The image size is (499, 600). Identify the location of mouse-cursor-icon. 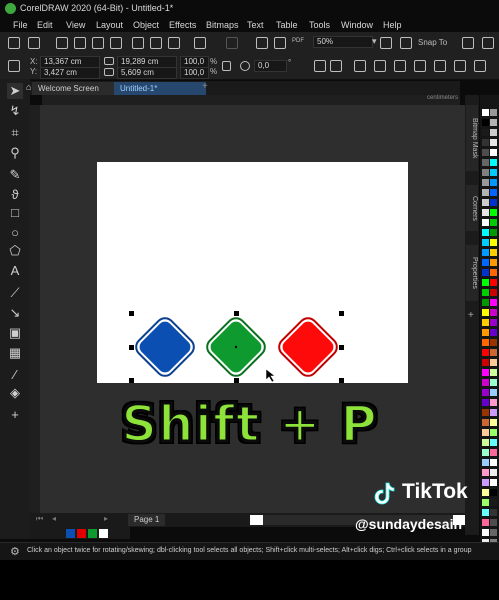
(270, 375).